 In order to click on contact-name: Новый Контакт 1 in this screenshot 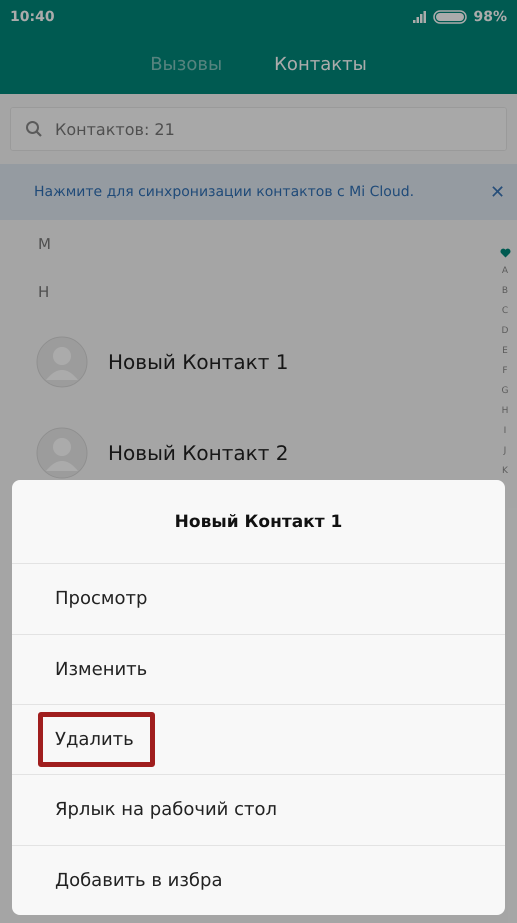, I will do `click(198, 362)`.